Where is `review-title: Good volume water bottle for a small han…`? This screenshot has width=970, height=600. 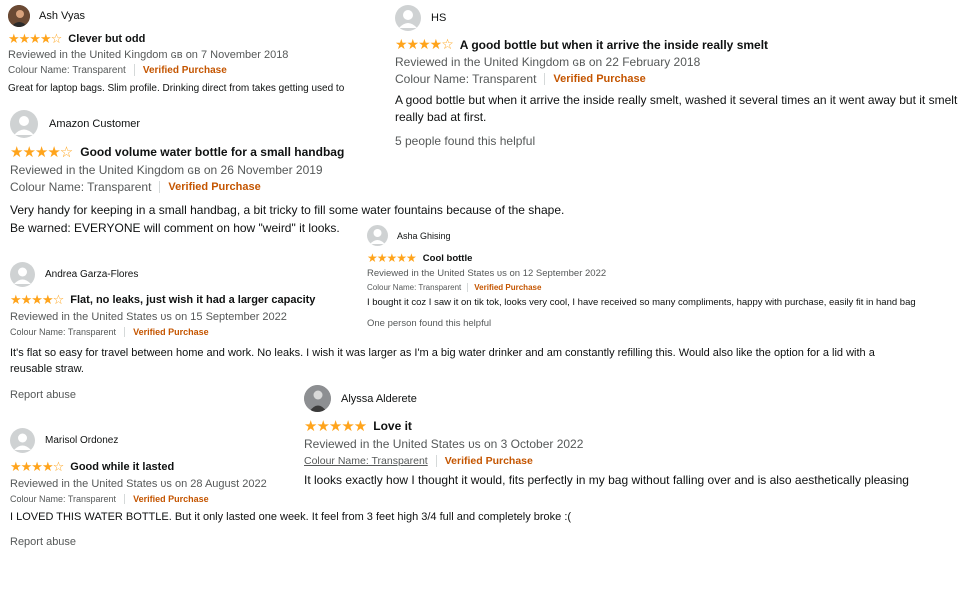 review-title: Good volume water bottle for a small han… is located at coordinates (212, 152).